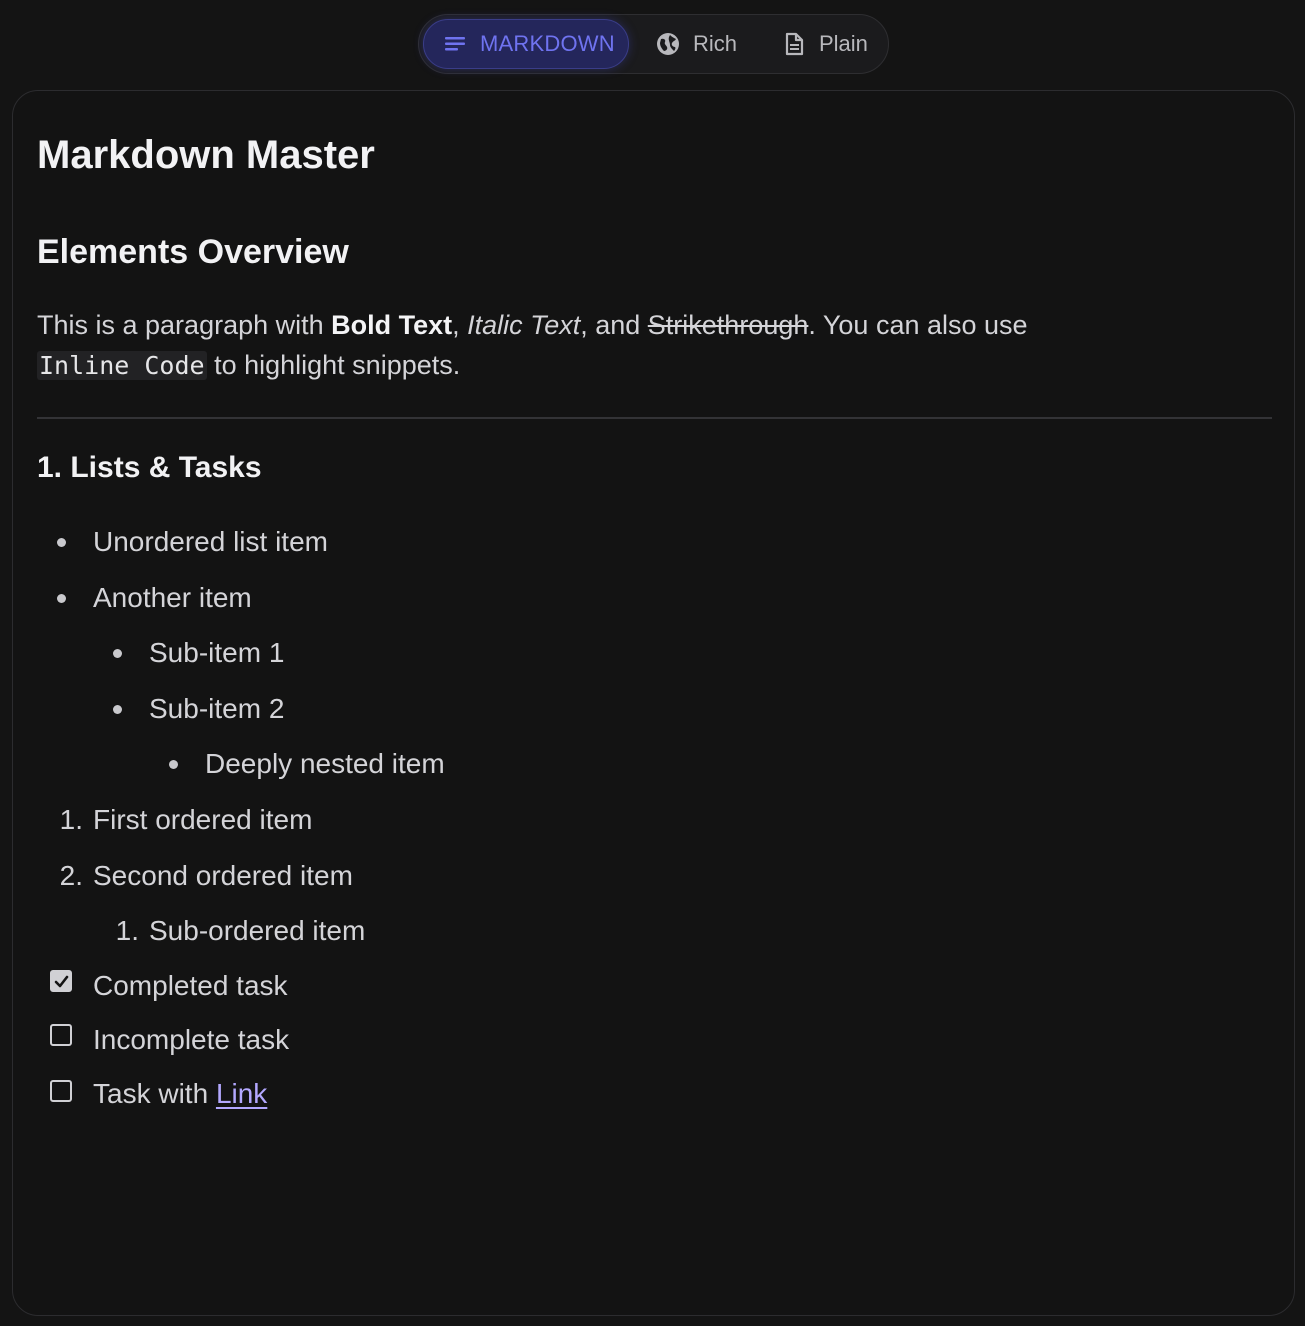  What do you see at coordinates (241, 1094) in the screenshot?
I see `task-link: Link` at bounding box center [241, 1094].